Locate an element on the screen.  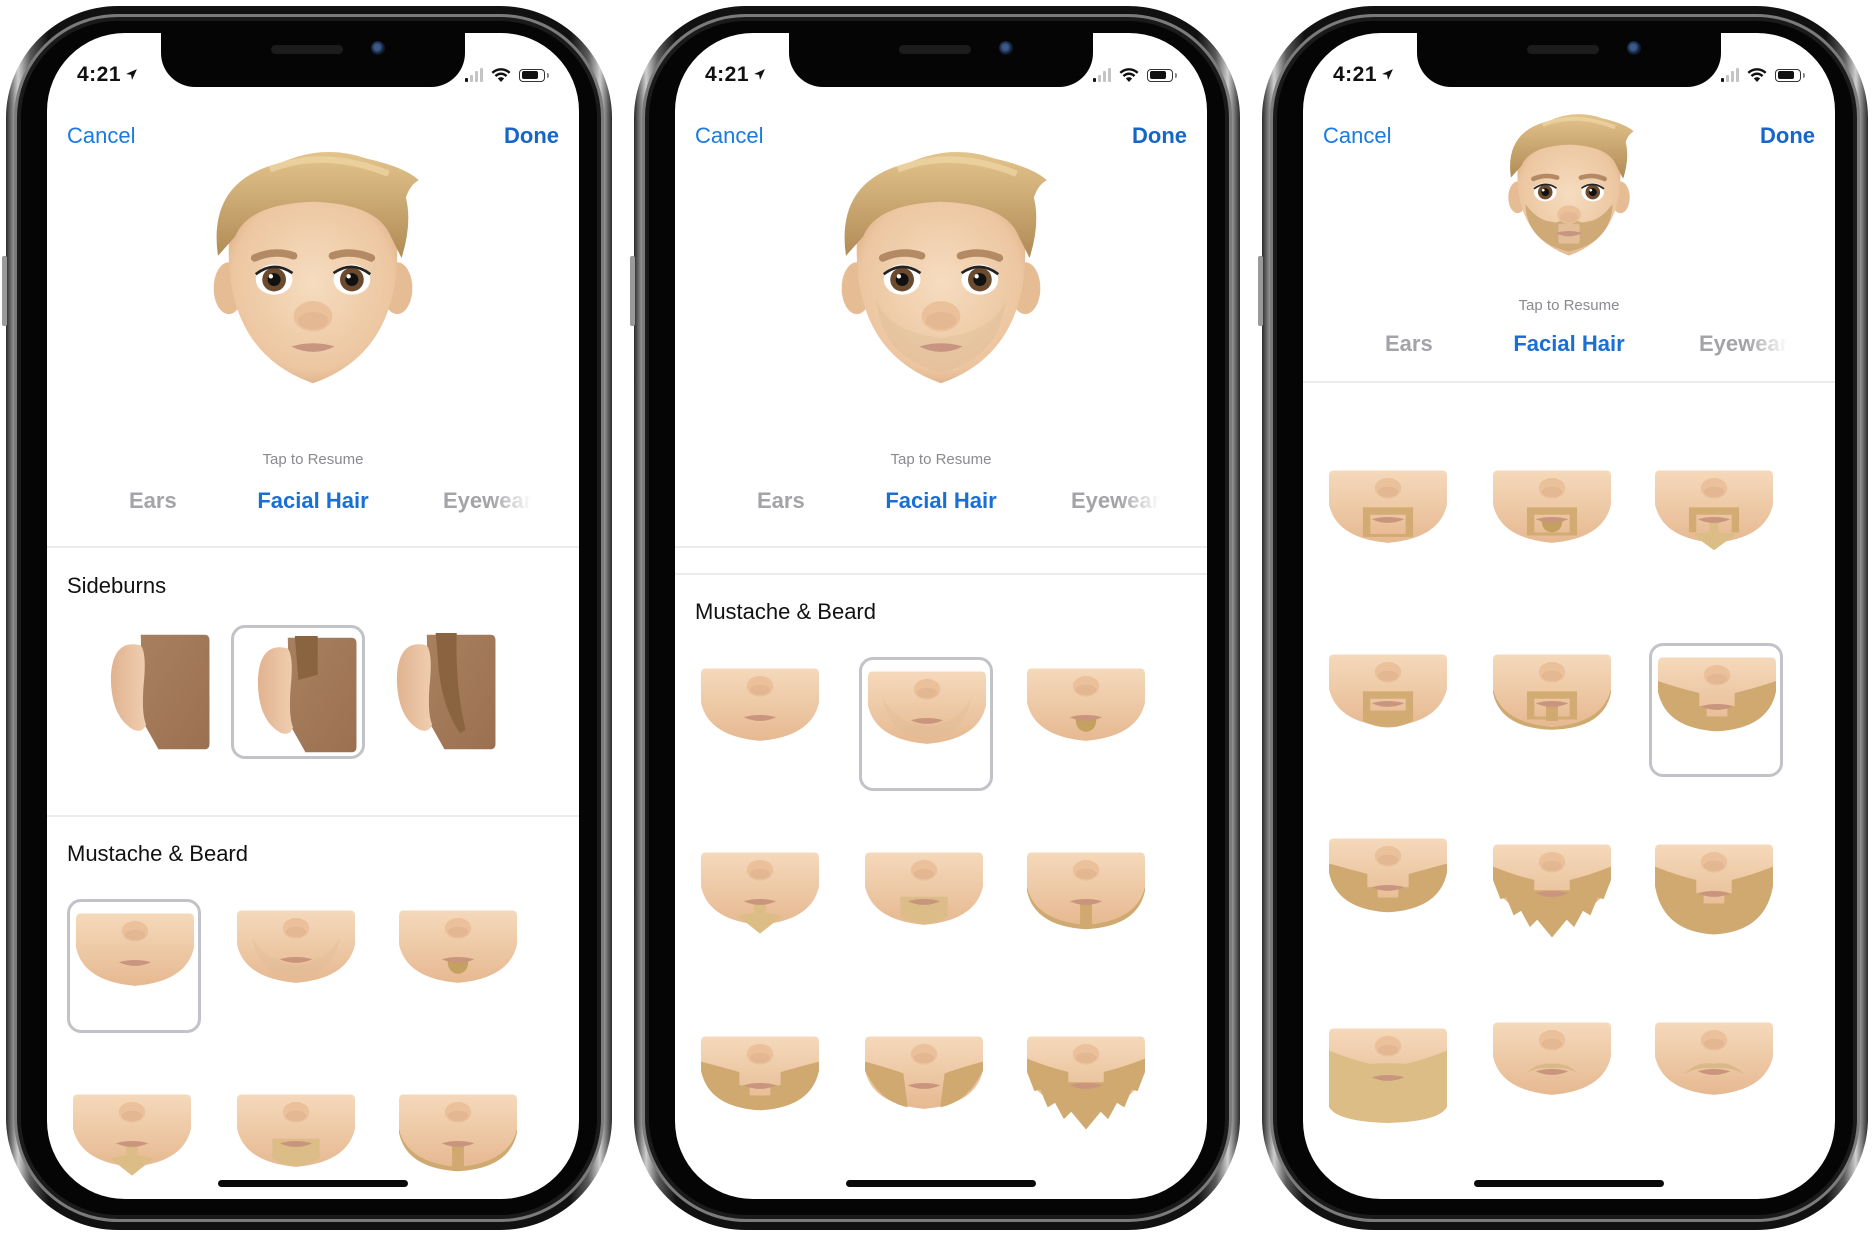
cellular-signal-icon is located at coordinates (1102, 75).